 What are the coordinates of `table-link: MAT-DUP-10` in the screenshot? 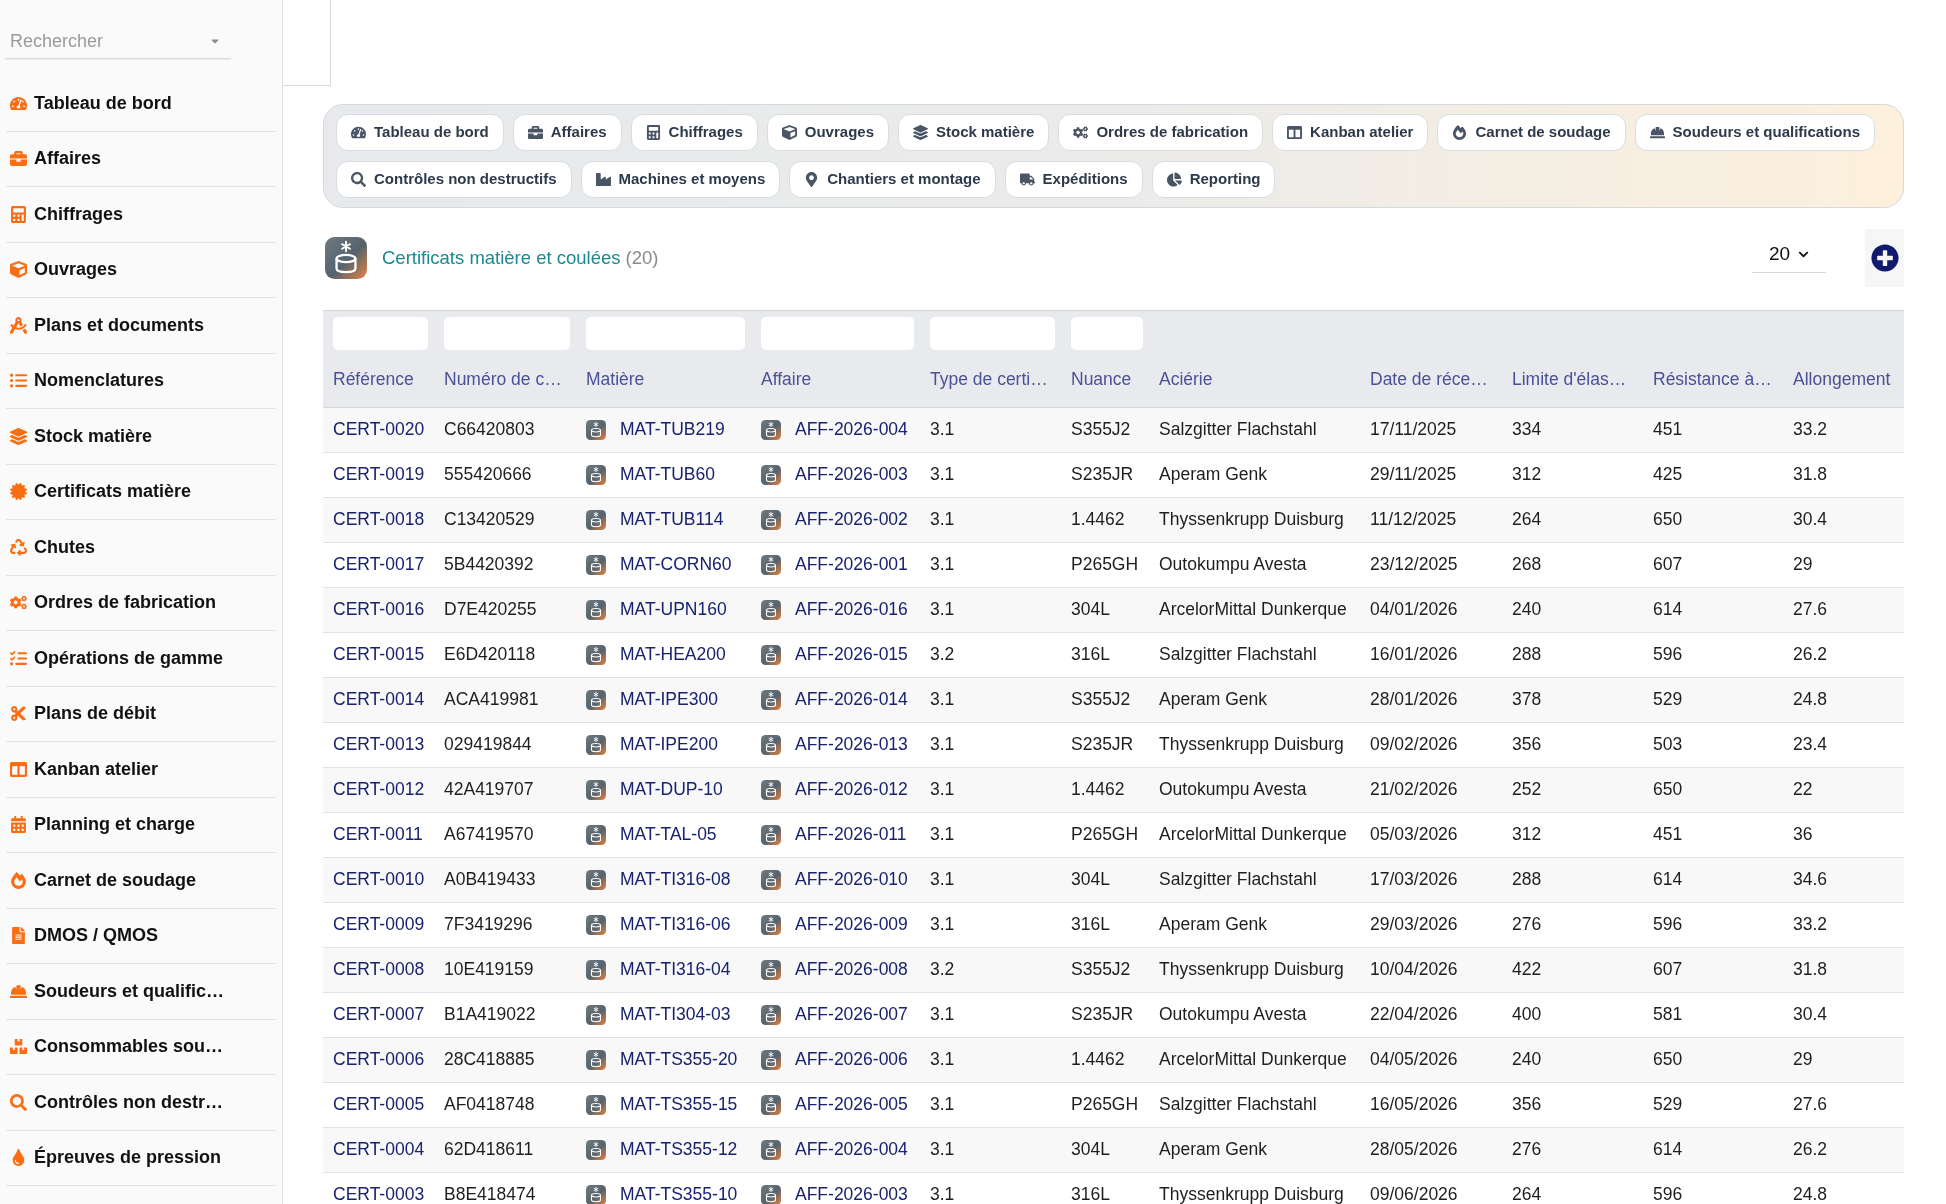 It's located at (671, 789).